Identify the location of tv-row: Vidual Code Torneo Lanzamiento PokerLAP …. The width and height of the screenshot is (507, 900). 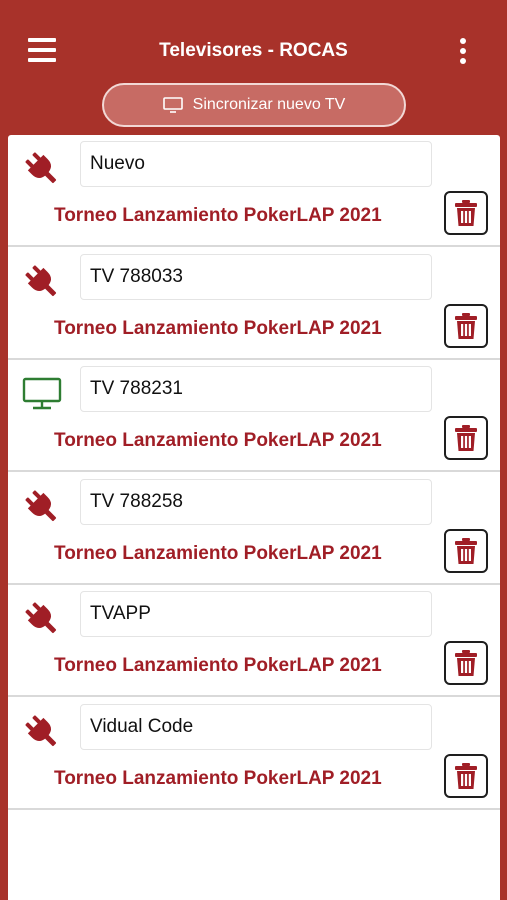
(254, 754).